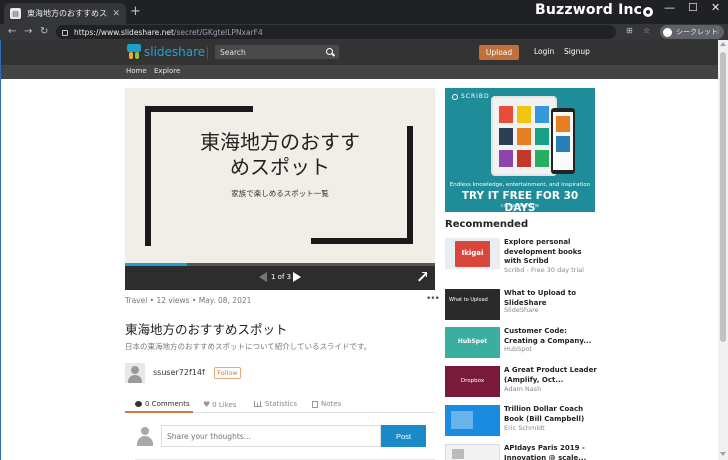  I want to click on slideshare-logo: slideshare, so click(166, 52).